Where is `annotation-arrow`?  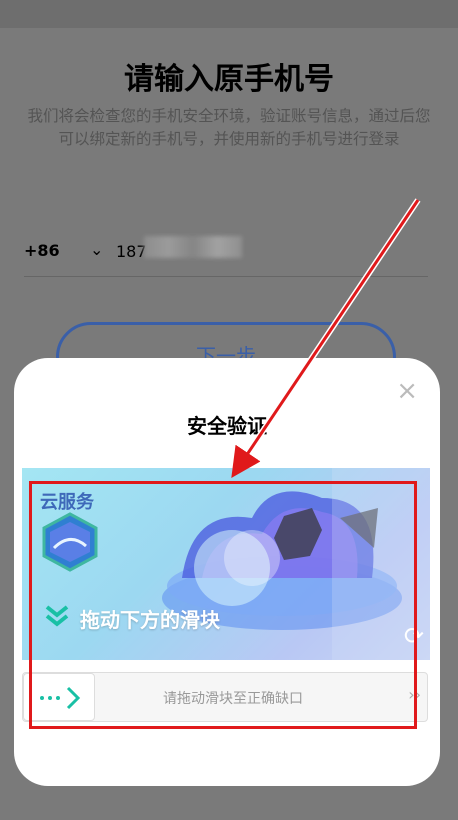
annotation-arrow is located at coordinates (326, 338).